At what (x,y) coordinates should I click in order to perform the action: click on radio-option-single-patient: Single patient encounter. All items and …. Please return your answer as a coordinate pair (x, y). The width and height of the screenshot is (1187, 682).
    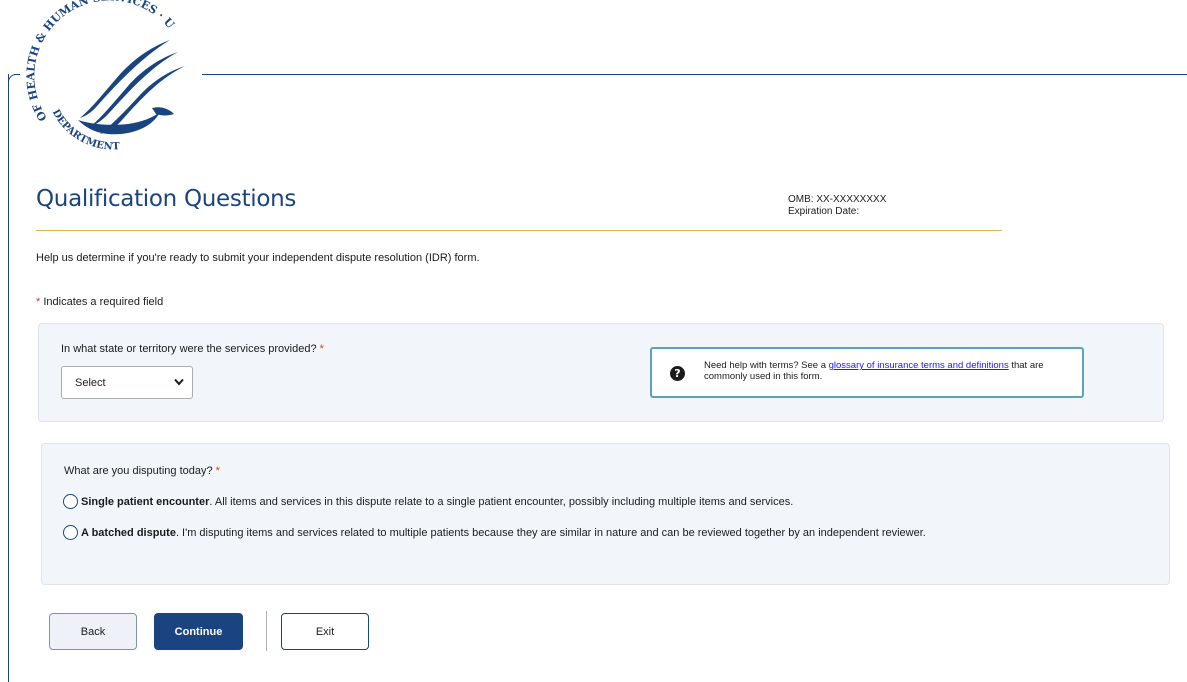
    Looking at the image, I should click on (428, 501).